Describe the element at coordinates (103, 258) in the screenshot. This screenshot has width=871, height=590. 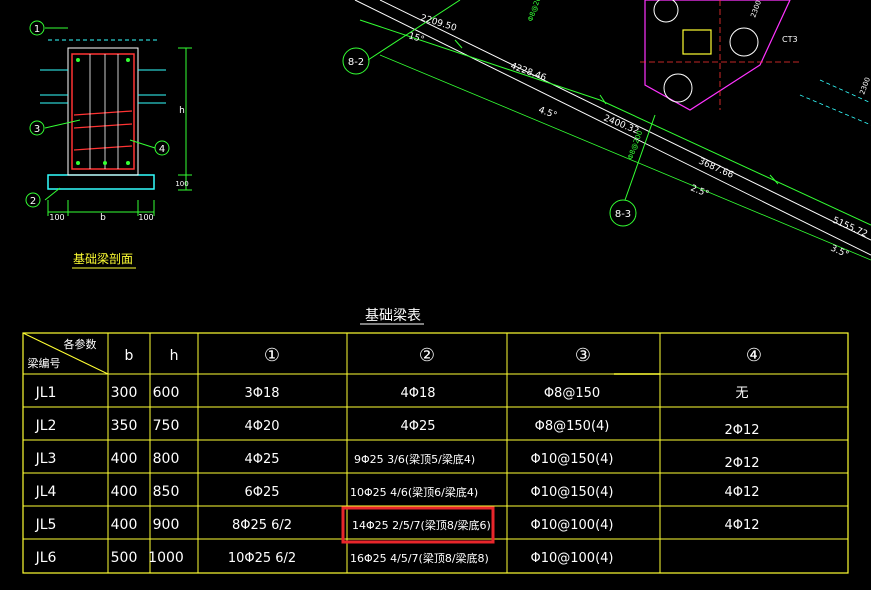
I see `section-title: 基础梁剖面` at that location.